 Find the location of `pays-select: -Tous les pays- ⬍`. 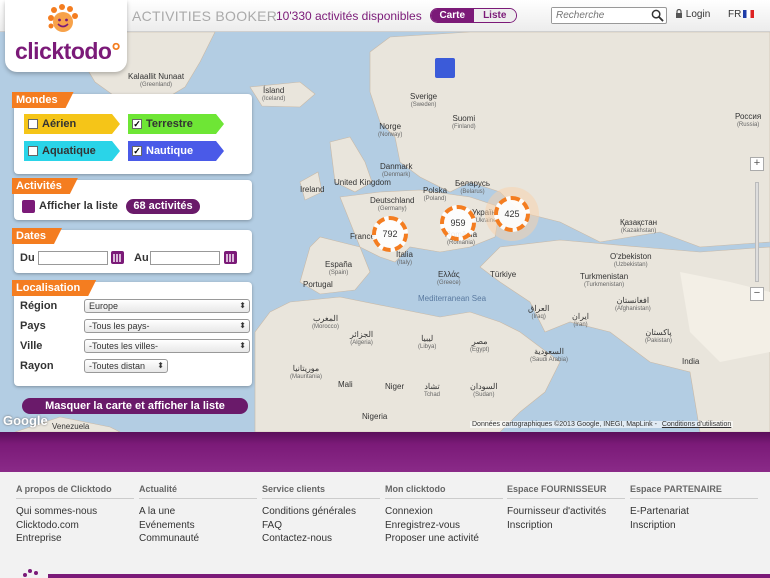

pays-select: -Tous les pays- ⬍ is located at coordinates (167, 326).